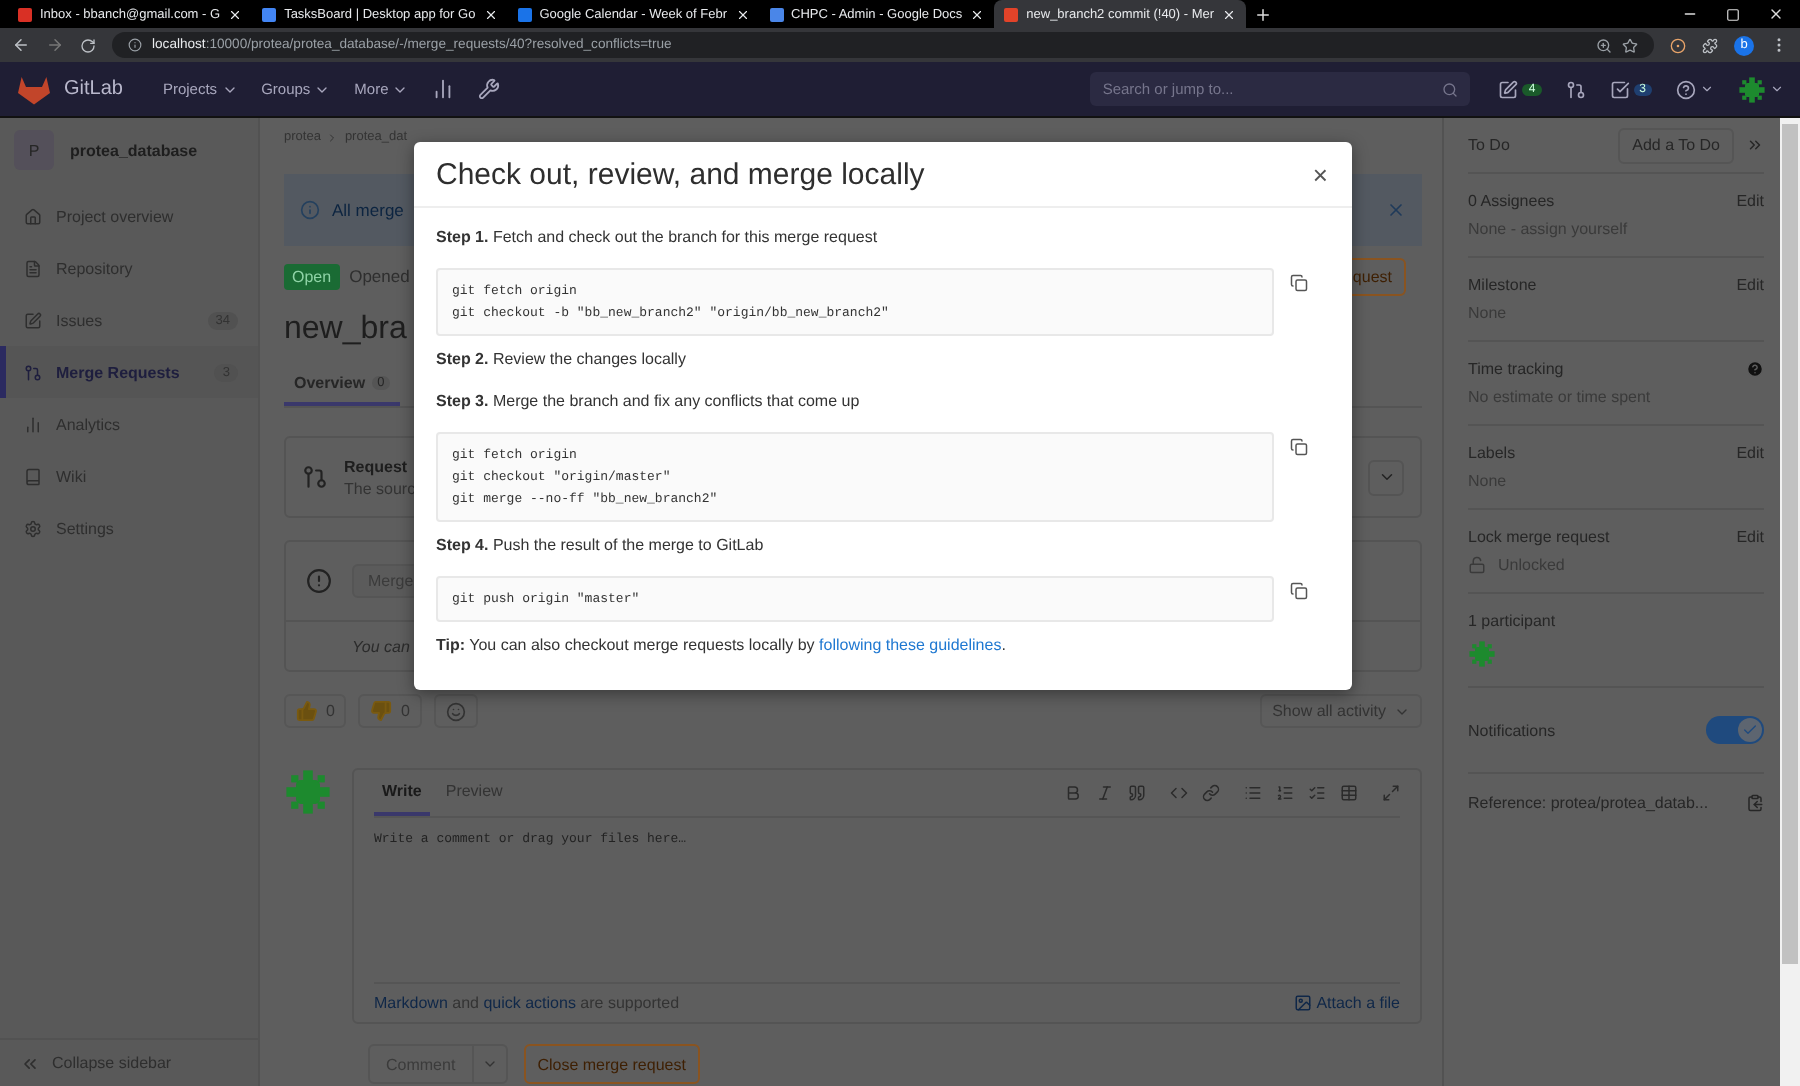 This screenshot has height=1086, width=1800. Describe the element at coordinates (910, 645) in the screenshot. I see `guidelines-link: following these guidelines` at that location.